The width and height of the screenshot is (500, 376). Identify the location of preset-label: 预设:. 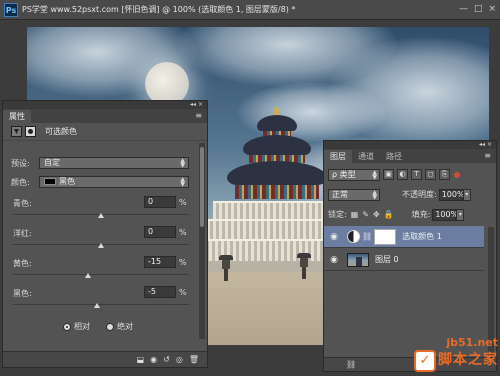
(20, 163).